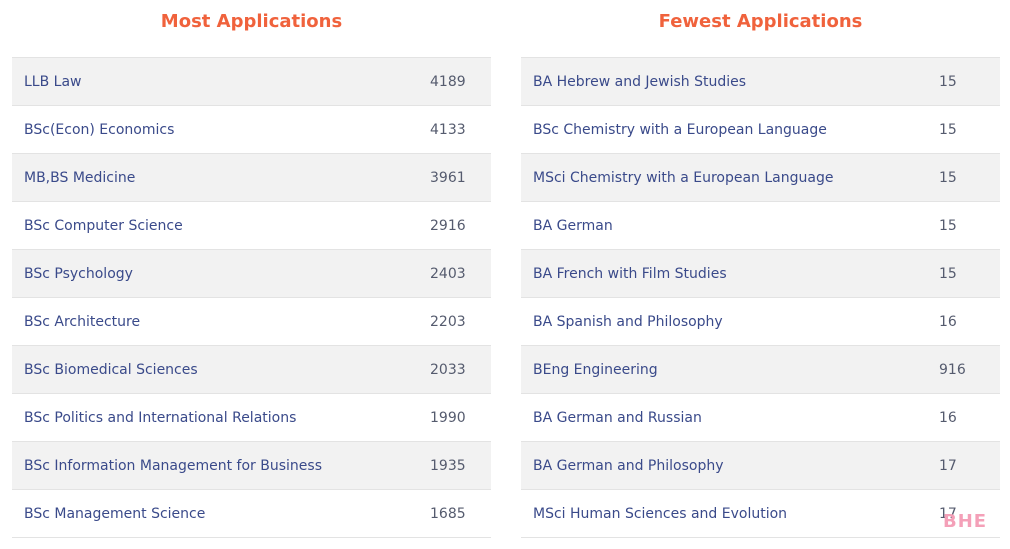 The height and width of the screenshot is (549, 1010). What do you see at coordinates (760, 21) in the screenshot?
I see `fewest-applications-title: Fewest Applications` at bounding box center [760, 21].